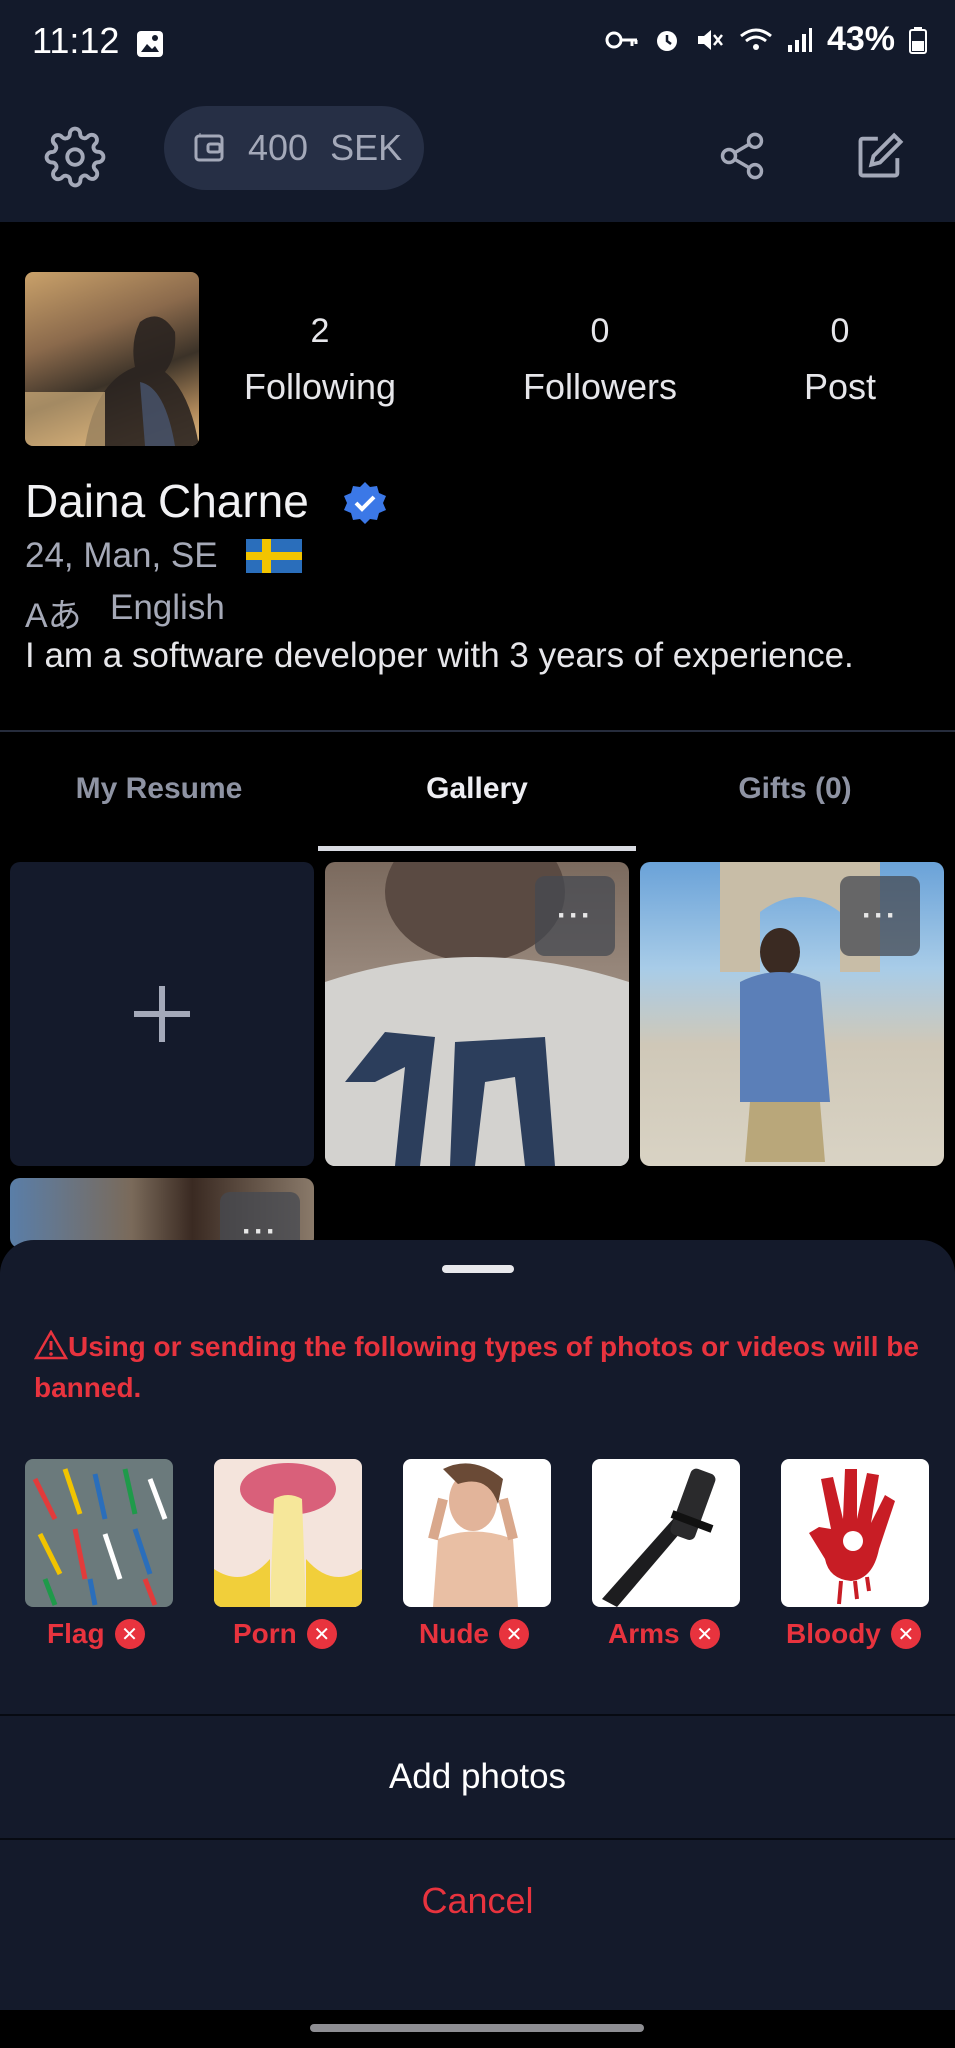  What do you see at coordinates (918, 40) in the screenshot?
I see `battery-icon` at bounding box center [918, 40].